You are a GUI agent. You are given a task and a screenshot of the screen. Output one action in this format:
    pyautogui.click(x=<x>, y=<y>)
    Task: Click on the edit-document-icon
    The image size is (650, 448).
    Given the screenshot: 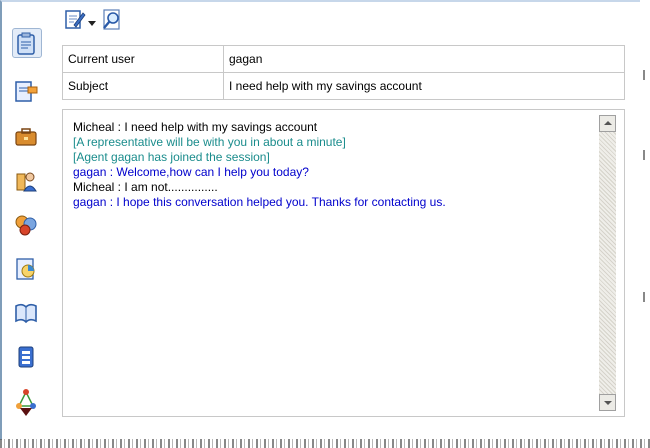 What is the action you would take?
    pyautogui.click(x=26, y=91)
    